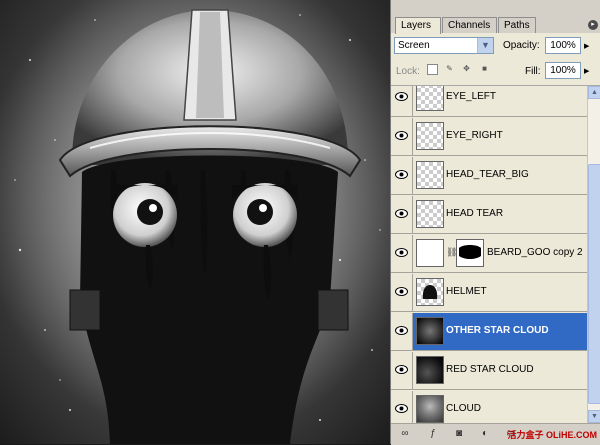 The image size is (600, 445). Describe the element at coordinates (593, 25) in the screenshot. I see `panel-menu-icon: ▸` at that location.